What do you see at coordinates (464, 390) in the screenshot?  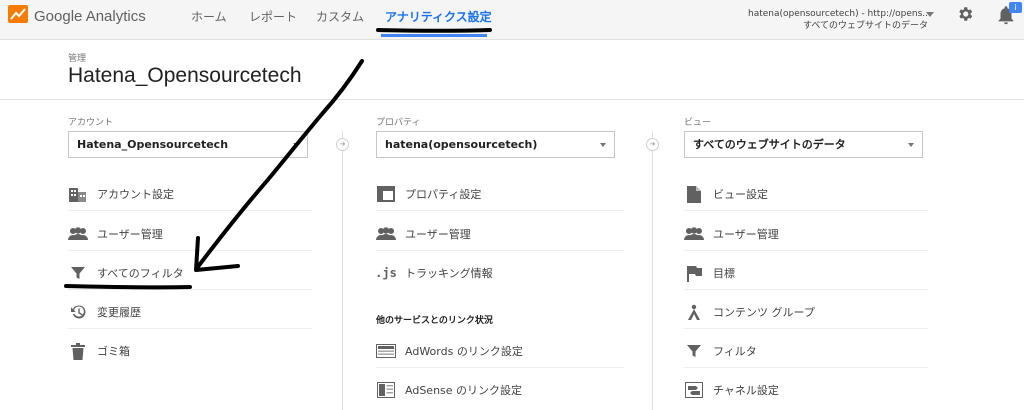 I see `adsense-linking-label: AdSense のリンク設定` at bounding box center [464, 390].